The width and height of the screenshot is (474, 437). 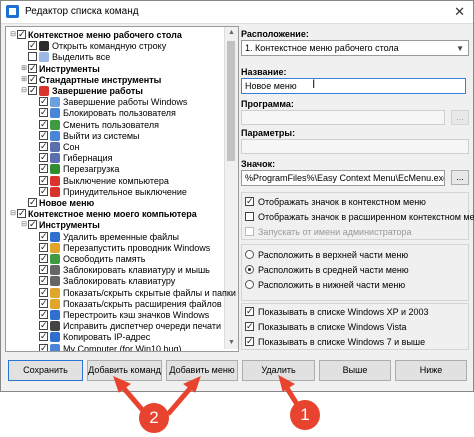 What do you see at coordinates (286, 383) in the screenshot?
I see `arrowhead-delete` at bounding box center [286, 383].